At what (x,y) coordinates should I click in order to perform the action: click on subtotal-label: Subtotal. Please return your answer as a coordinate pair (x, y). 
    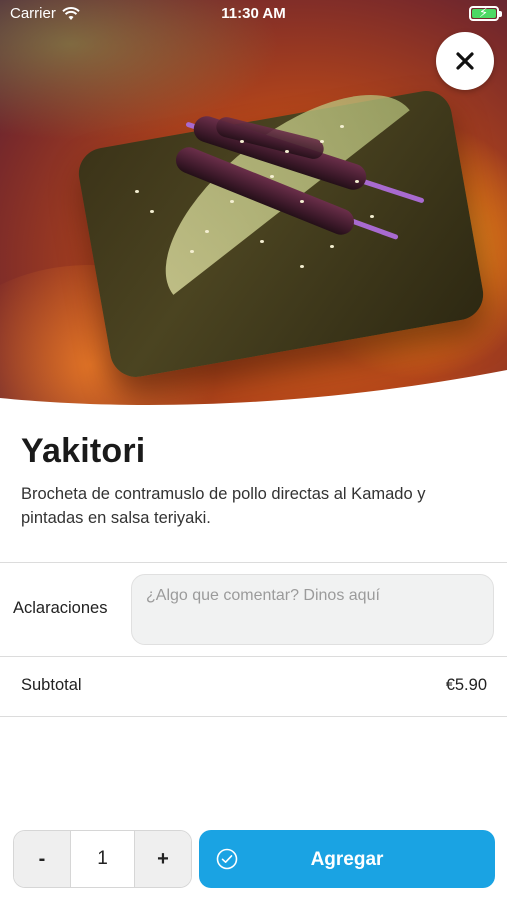
    Looking at the image, I should click on (51, 685).